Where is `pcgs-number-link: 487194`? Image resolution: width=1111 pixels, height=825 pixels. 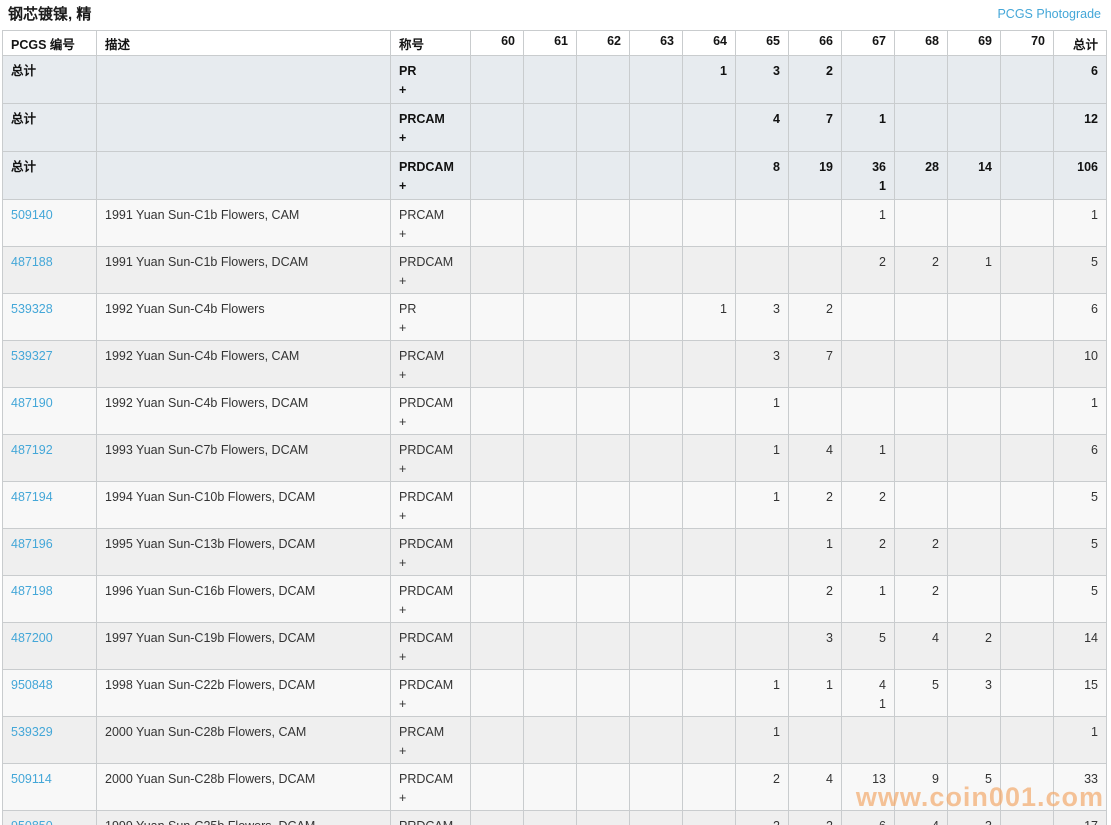 pcgs-number-link: 487194 is located at coordinates (32, 497).